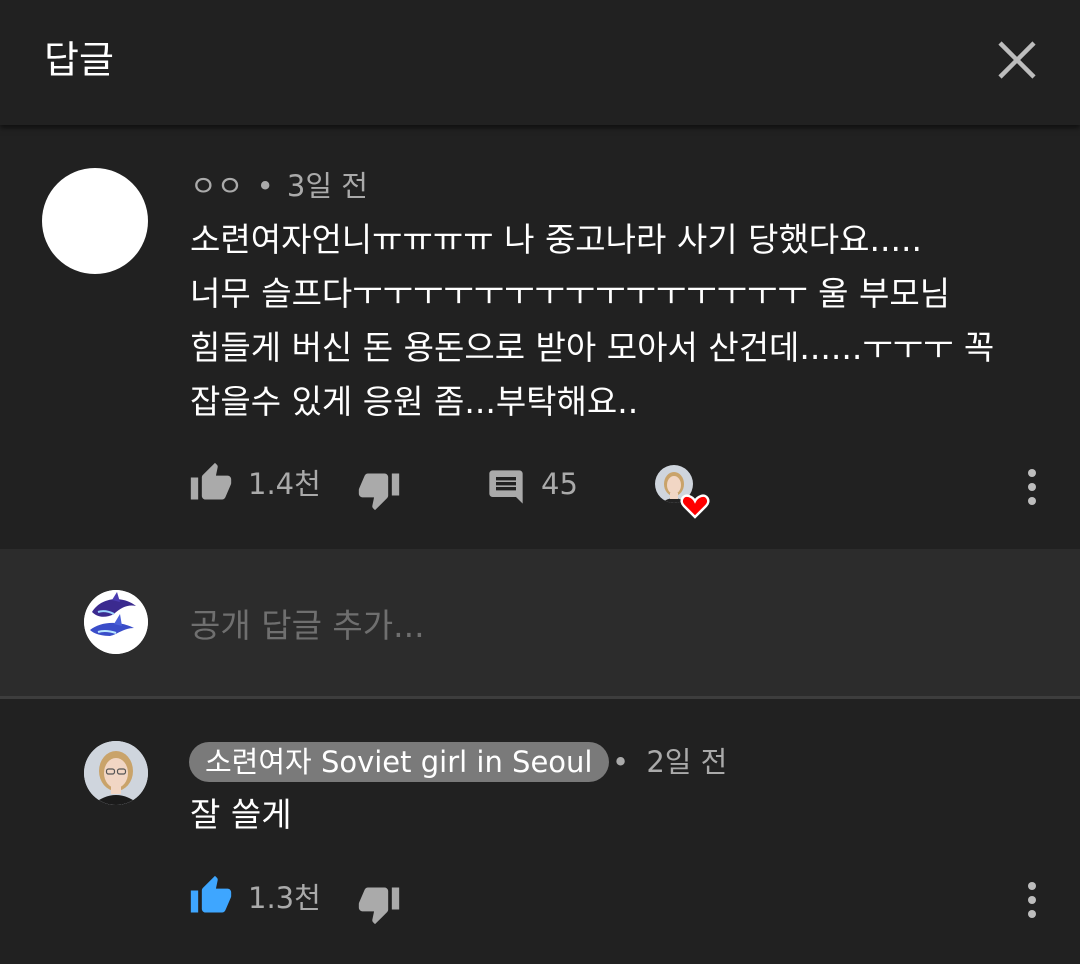 The width and height of the screenshot is (1080, 964). I want to click on my-avatar, so click(116, 622).